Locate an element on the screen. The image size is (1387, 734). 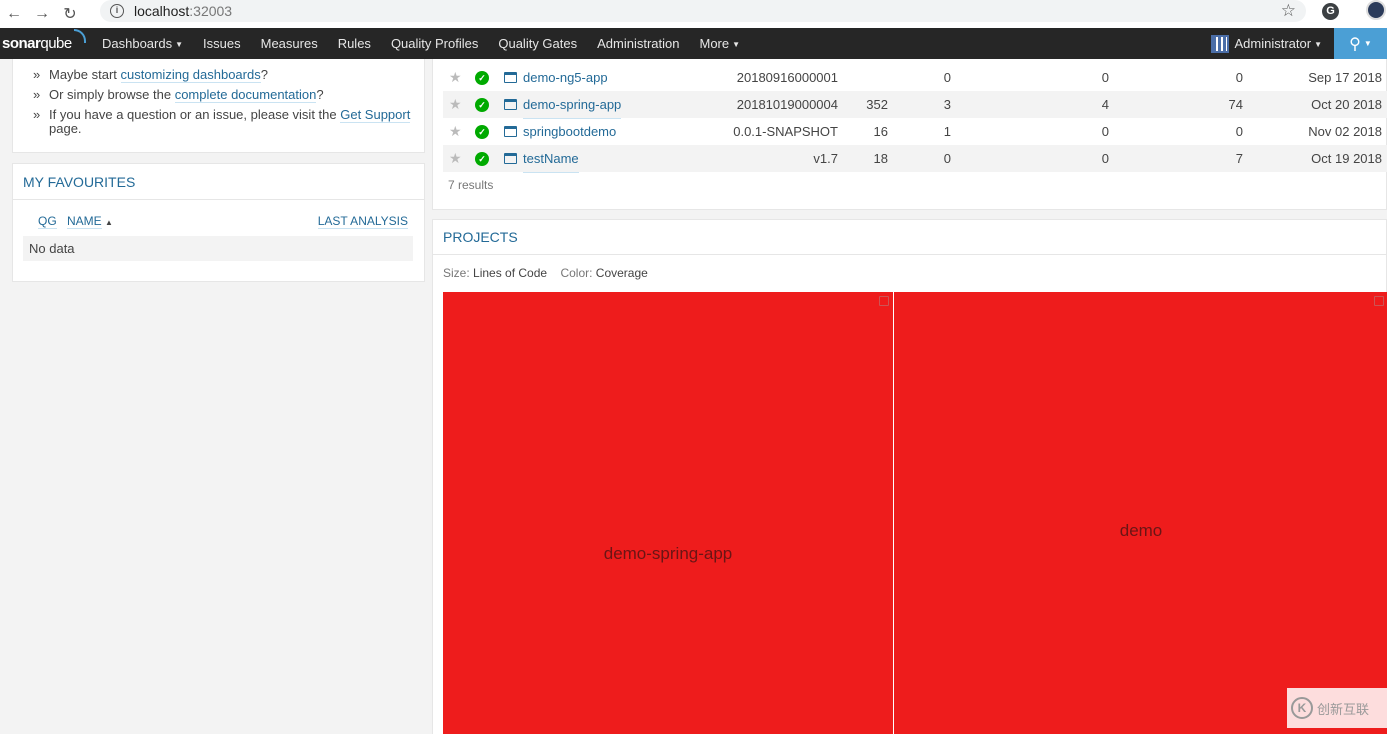
metric-cell: 4 is located at coordinates (1105, 104).